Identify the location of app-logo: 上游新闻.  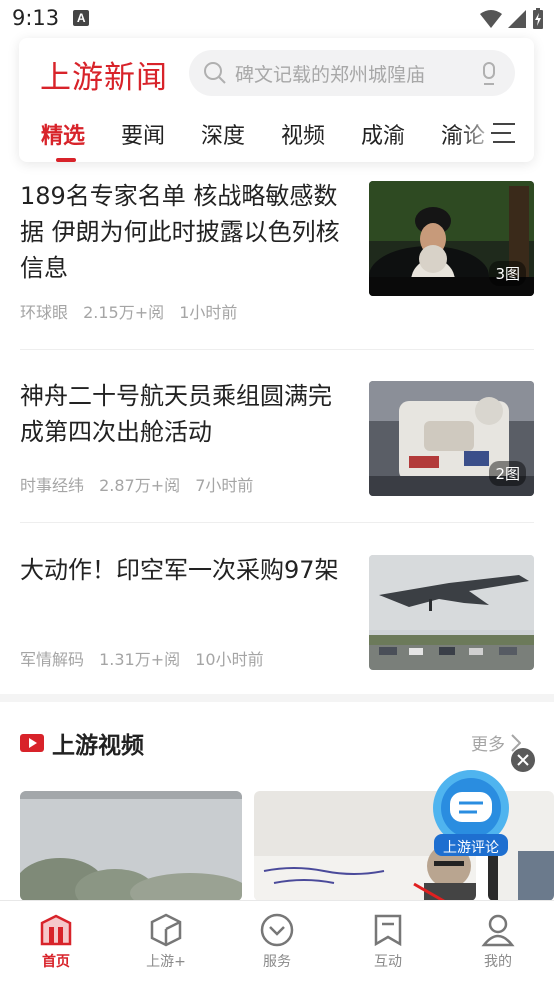
(104, 74).